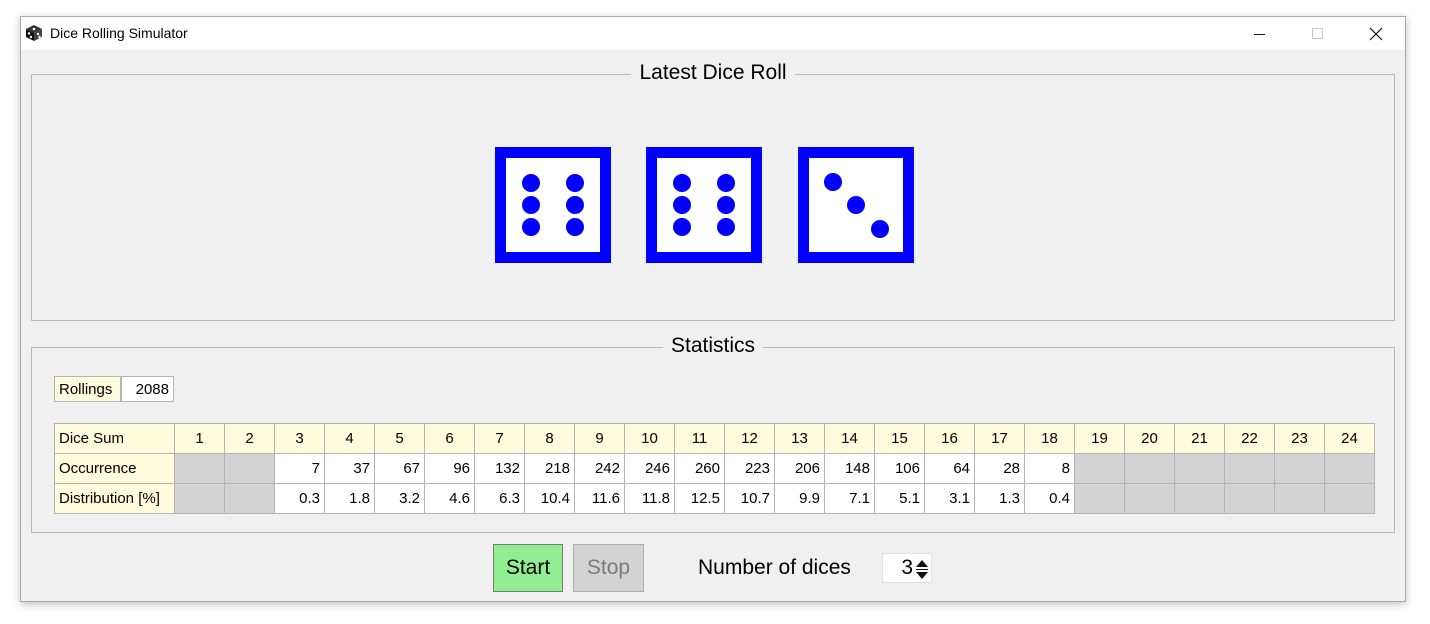 The height and width of the screenshot is (624, 1430). Describe the element at coordinates (599, 468) in the screenshot. I see `occurrence-row-cell: 242` at that location.